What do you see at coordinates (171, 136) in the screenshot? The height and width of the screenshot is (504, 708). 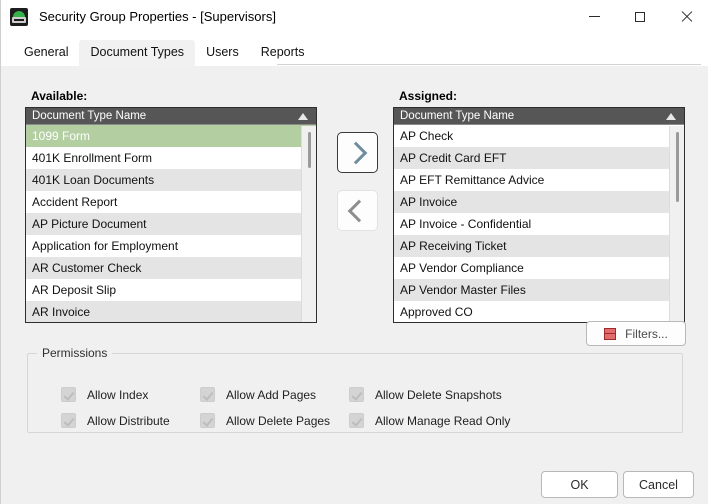 I see `list-item: 1099 Form` at bounding box center [171, 136].